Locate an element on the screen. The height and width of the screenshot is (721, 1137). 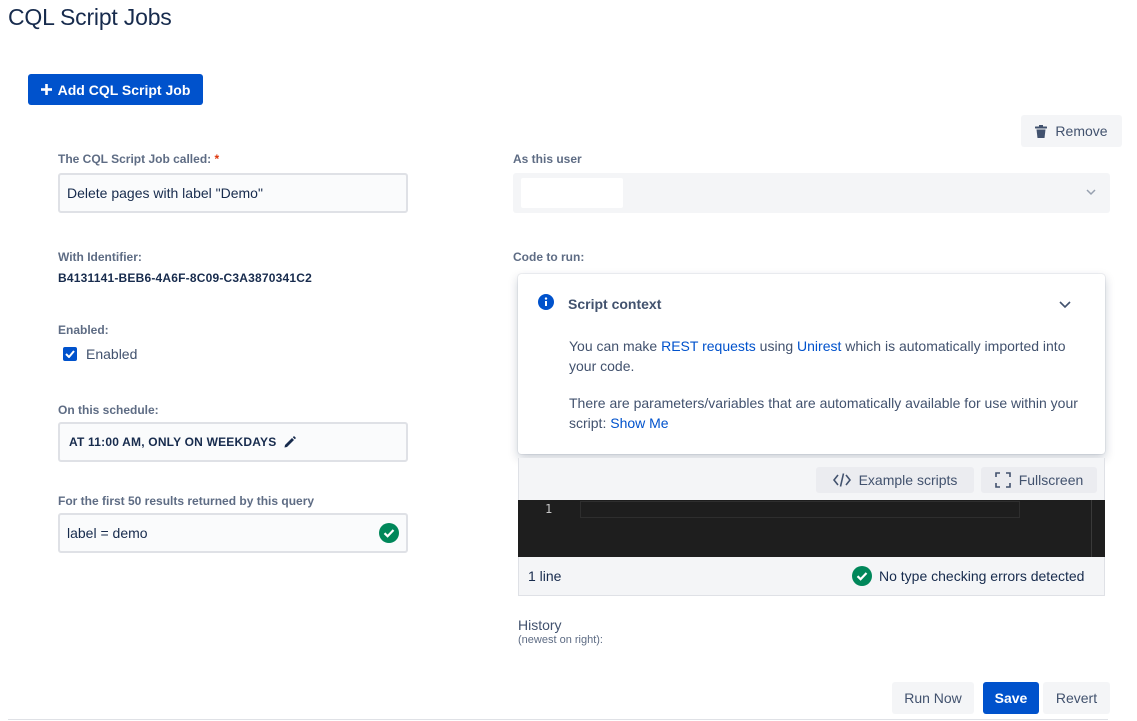
identifier-label: With Identifier: is located at coordinates (100, 257).